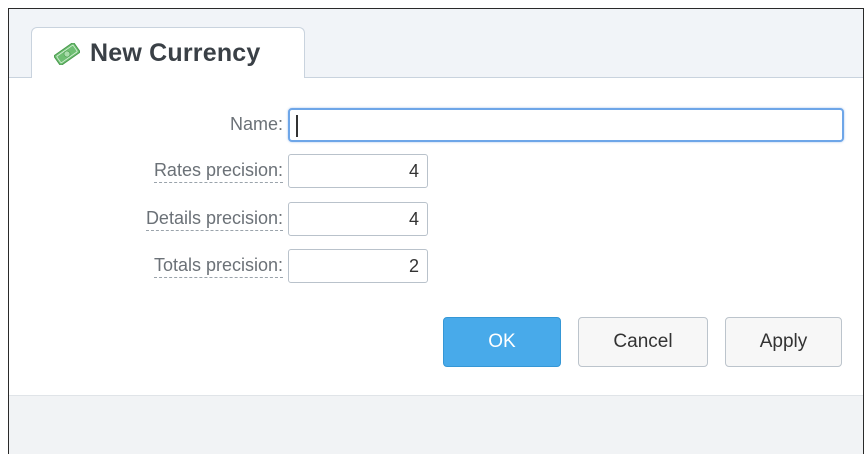  I want to click on details-precision-input, so click(358, 219).